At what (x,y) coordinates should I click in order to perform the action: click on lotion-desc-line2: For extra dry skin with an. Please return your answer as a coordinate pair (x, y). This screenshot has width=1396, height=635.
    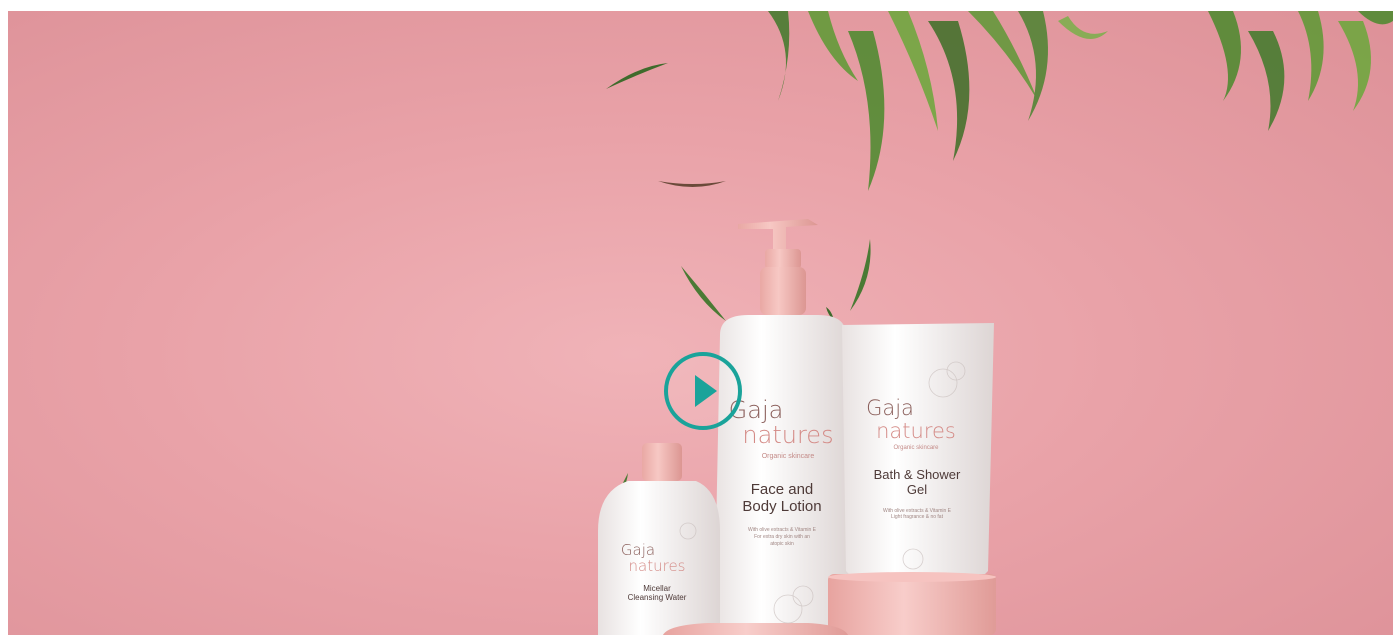
    Looking at the image, I should click on (782, 537).